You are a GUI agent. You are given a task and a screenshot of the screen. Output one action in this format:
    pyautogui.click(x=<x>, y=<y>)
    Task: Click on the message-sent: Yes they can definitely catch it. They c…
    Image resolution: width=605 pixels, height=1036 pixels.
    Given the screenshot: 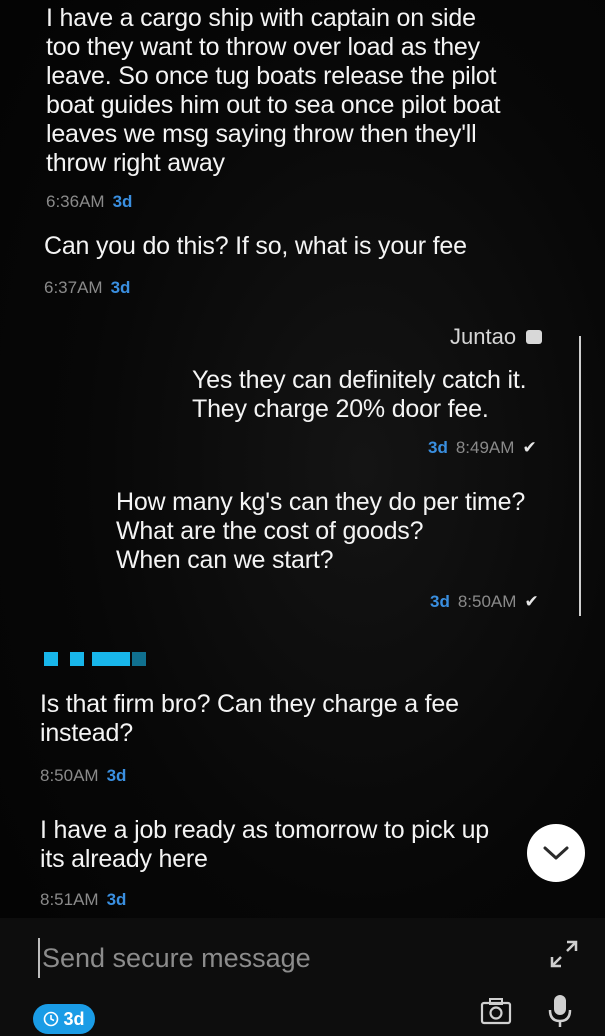 What is the action you would take?
    pyautogui.click(x=359, y=394)
    